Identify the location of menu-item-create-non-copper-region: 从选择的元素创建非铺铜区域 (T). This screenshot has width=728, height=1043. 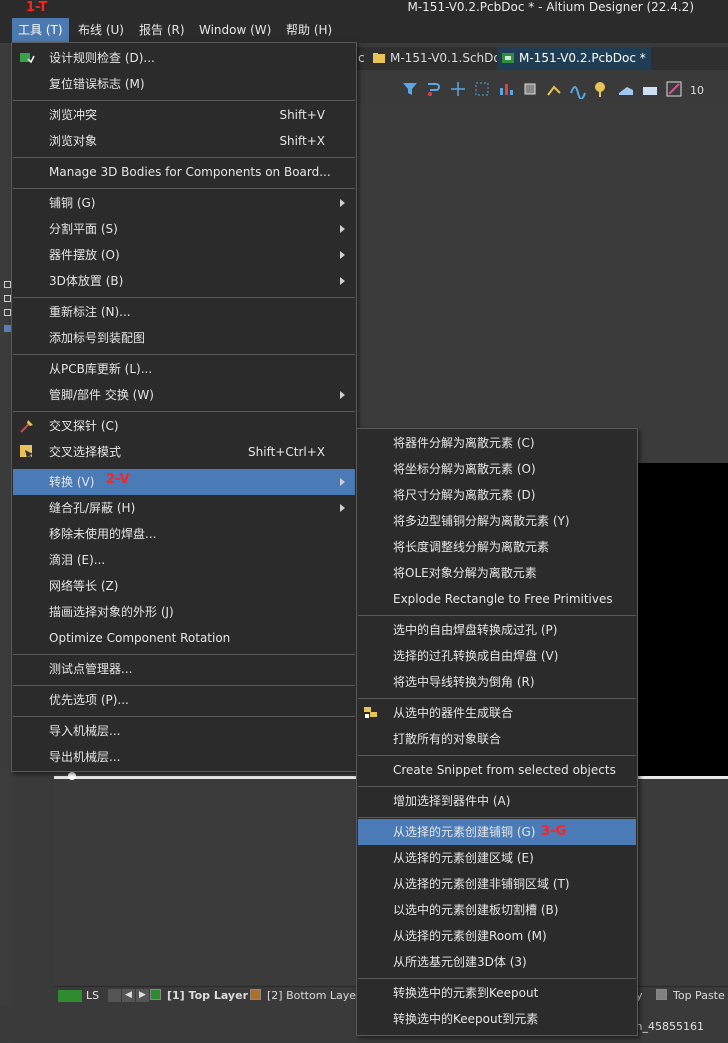
(497, 884).